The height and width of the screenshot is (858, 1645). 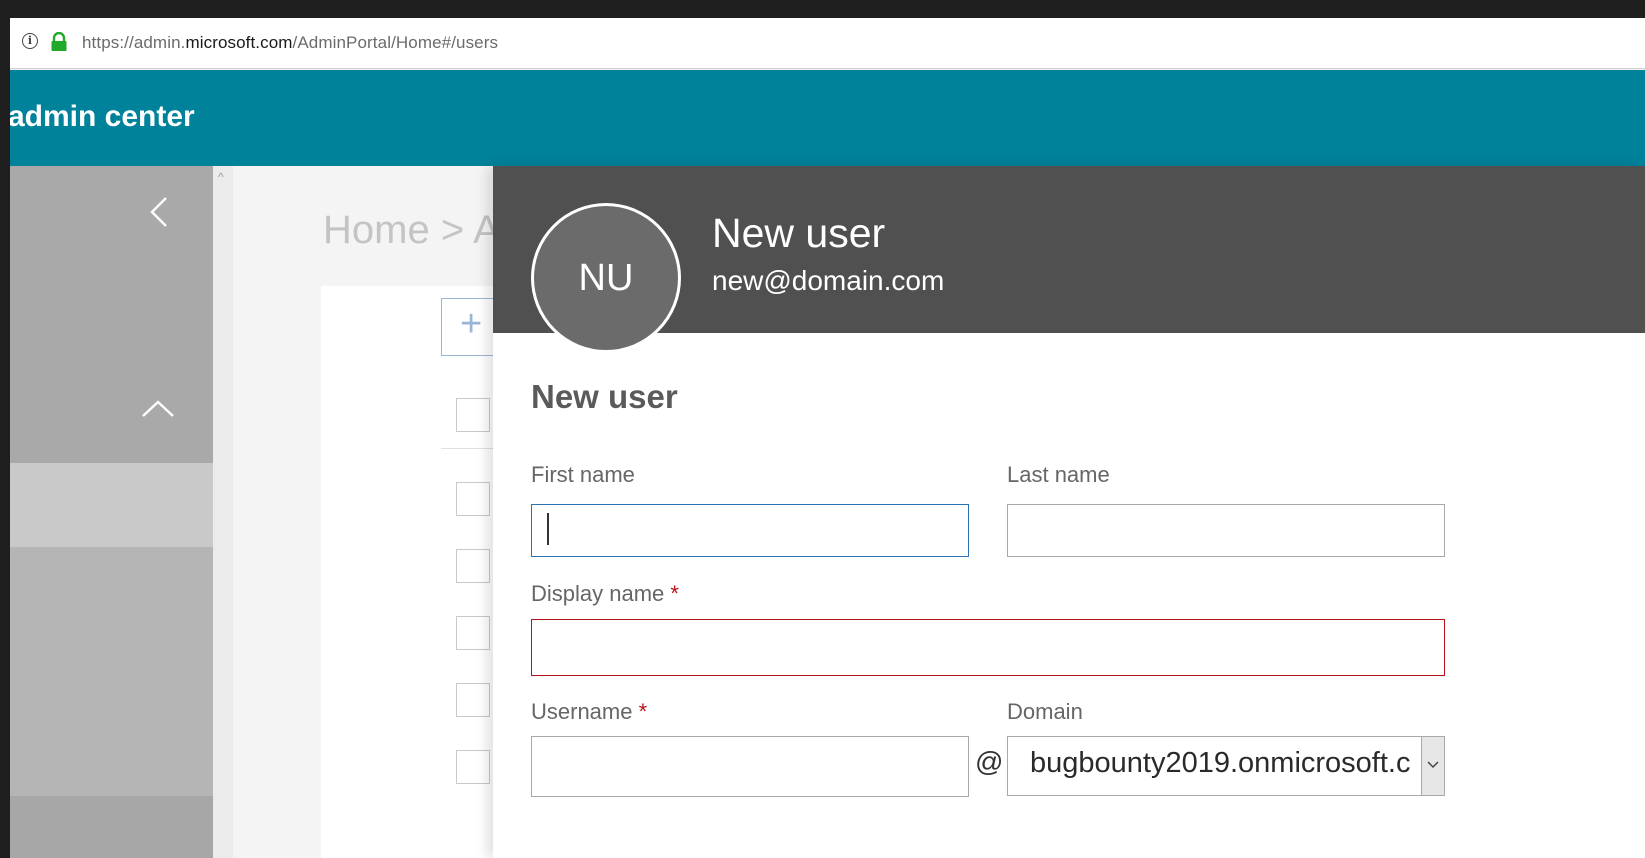 I want to click on url-prefix: https://admin., so click(x=134, y=42).